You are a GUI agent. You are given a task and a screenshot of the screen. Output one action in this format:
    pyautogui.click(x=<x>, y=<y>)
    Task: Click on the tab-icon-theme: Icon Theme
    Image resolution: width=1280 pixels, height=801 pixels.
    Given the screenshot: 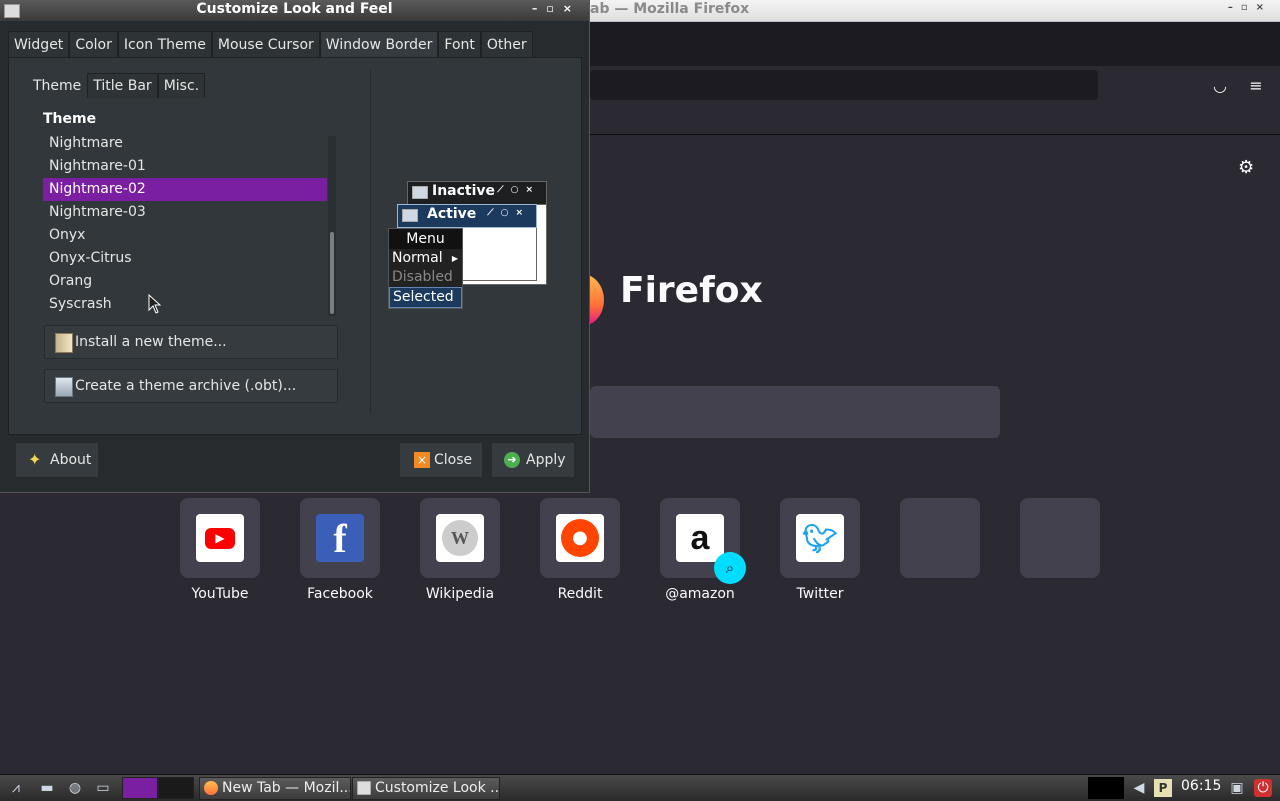 What is the action you would take?
    pyautogui.click(x=164, y=44)
    